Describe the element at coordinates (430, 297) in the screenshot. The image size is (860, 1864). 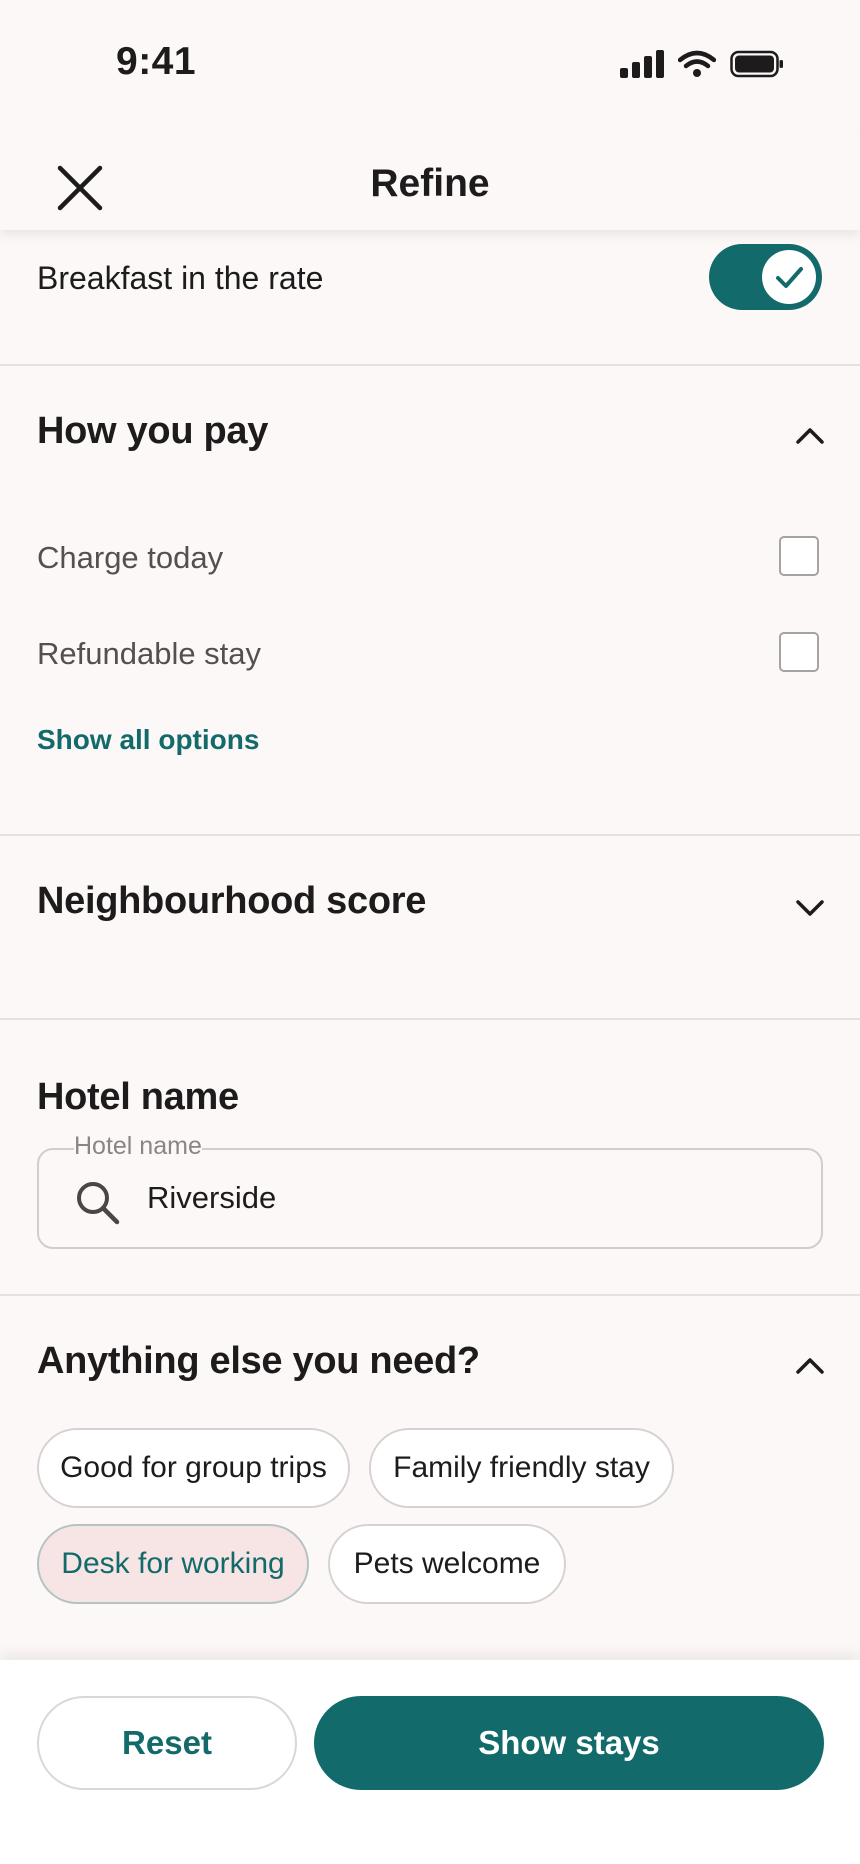
I see `breakfast-row: Breakfast in the rate` at that location.